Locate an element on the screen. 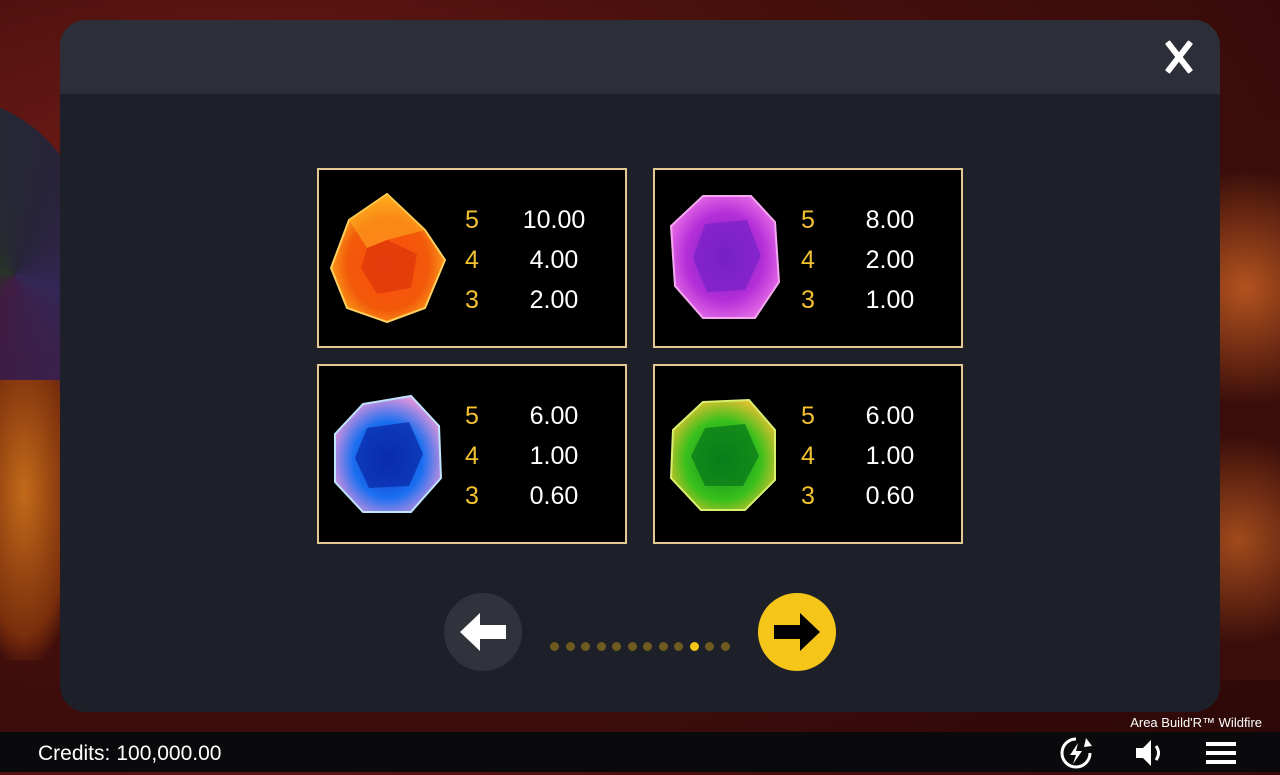  page-dot-active is located at coordinates (694, 646).